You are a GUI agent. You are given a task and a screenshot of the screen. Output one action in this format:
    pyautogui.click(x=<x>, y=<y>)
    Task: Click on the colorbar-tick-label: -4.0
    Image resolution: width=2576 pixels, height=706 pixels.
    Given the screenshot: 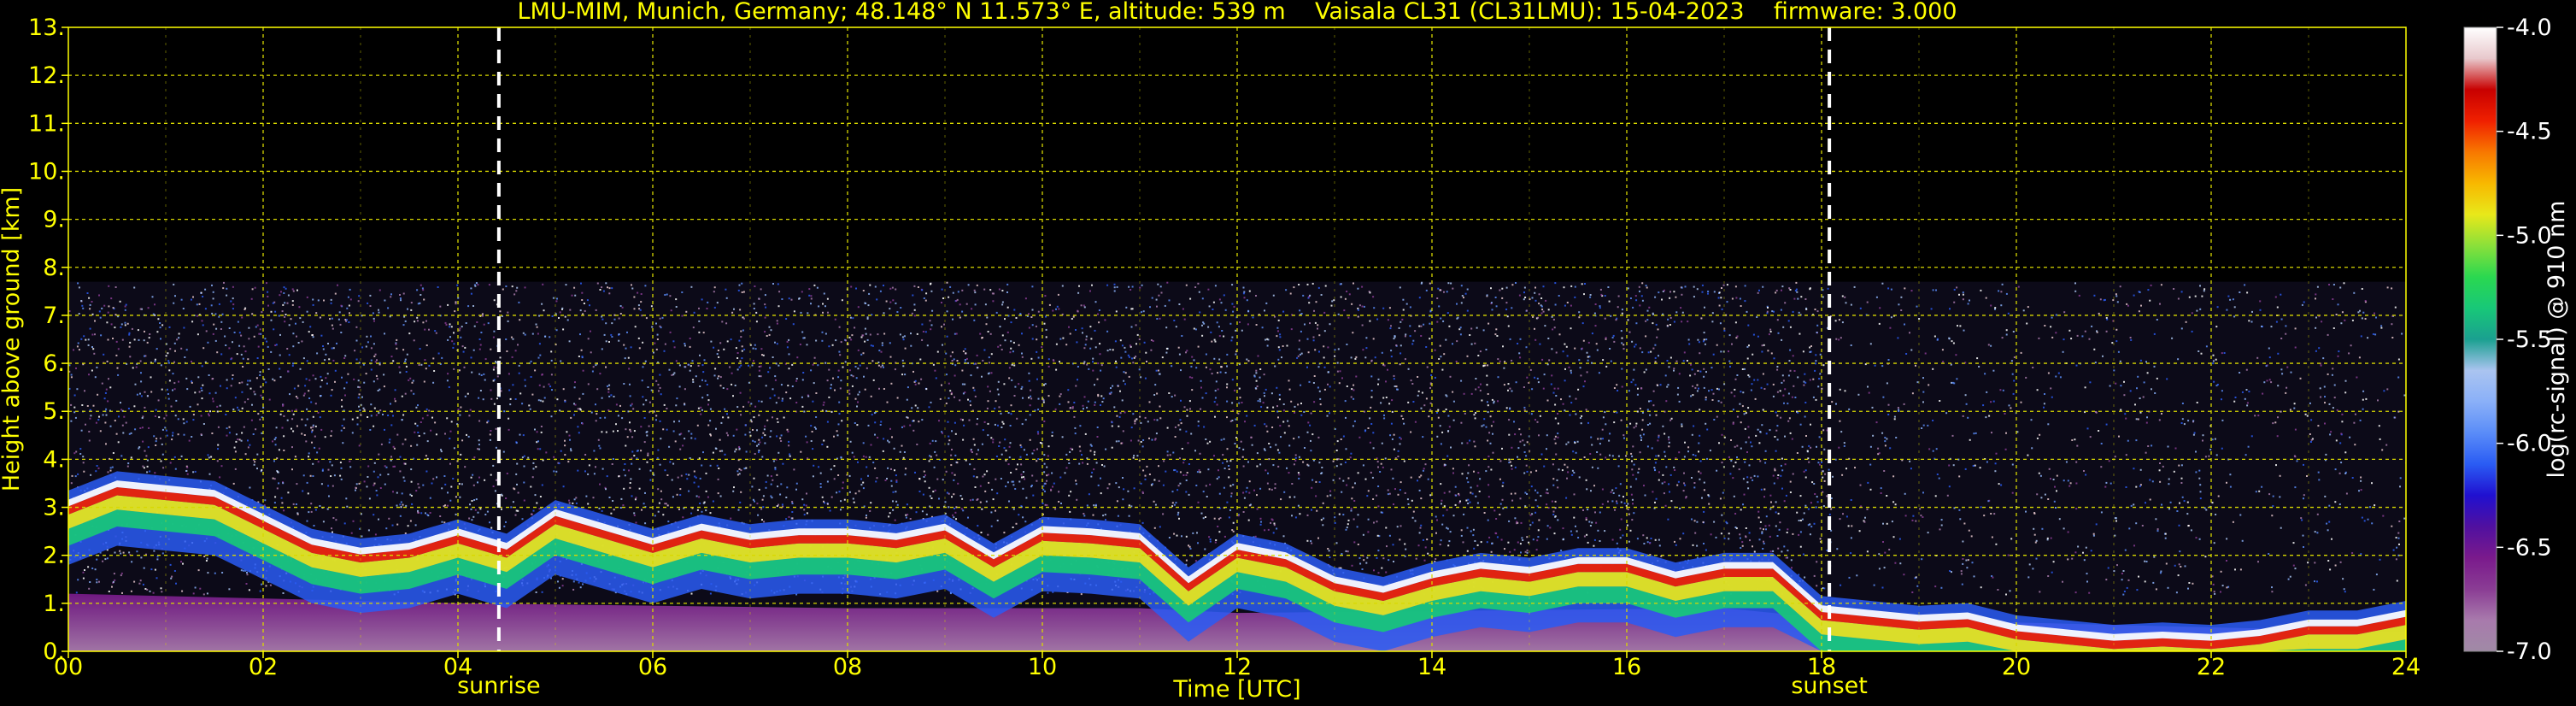 What is the action you would take?
    pyautogui.click(x=2529, y=28)
    